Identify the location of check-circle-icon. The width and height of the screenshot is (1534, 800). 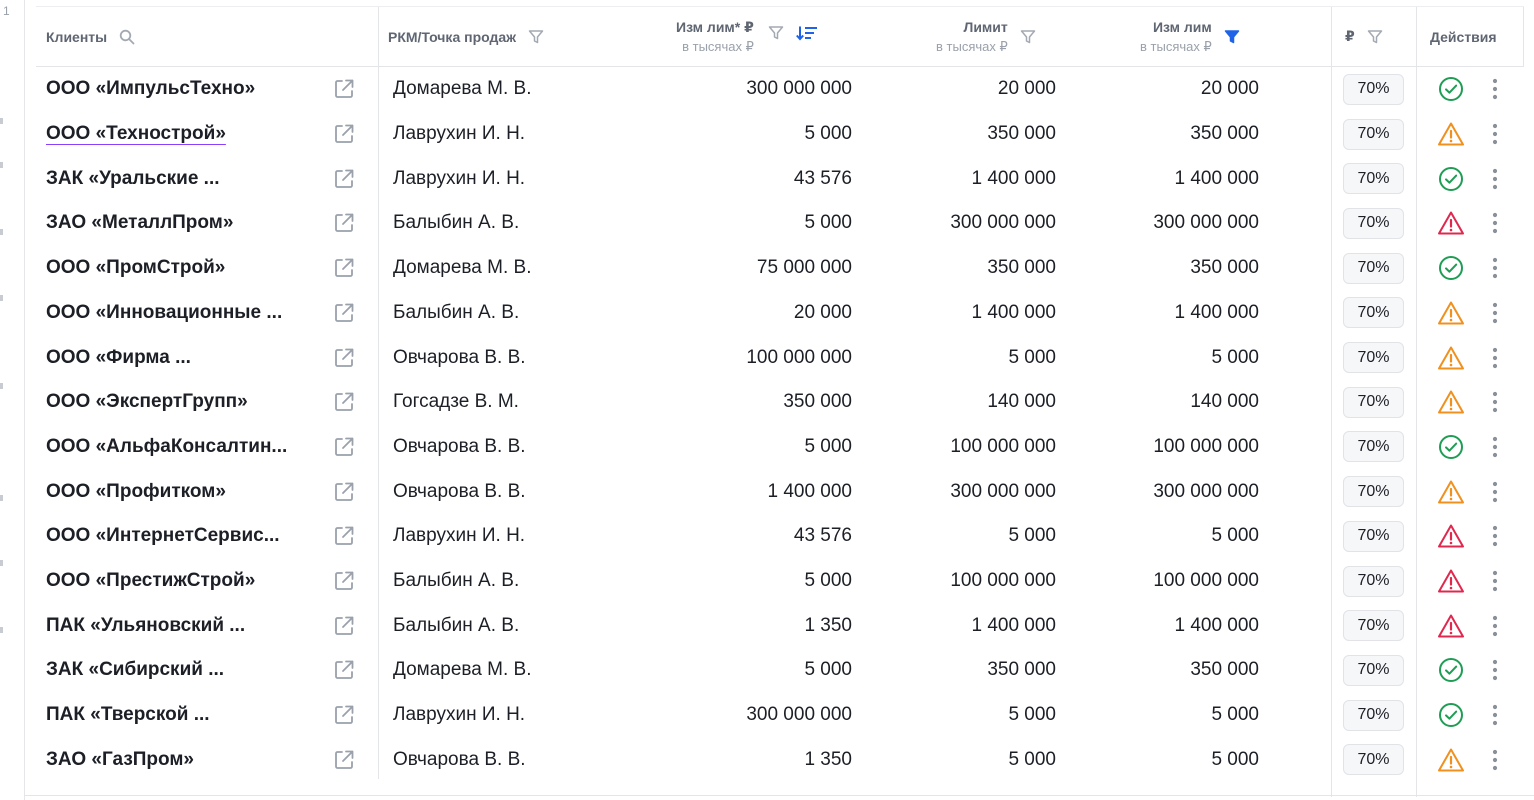
(1451, 447).